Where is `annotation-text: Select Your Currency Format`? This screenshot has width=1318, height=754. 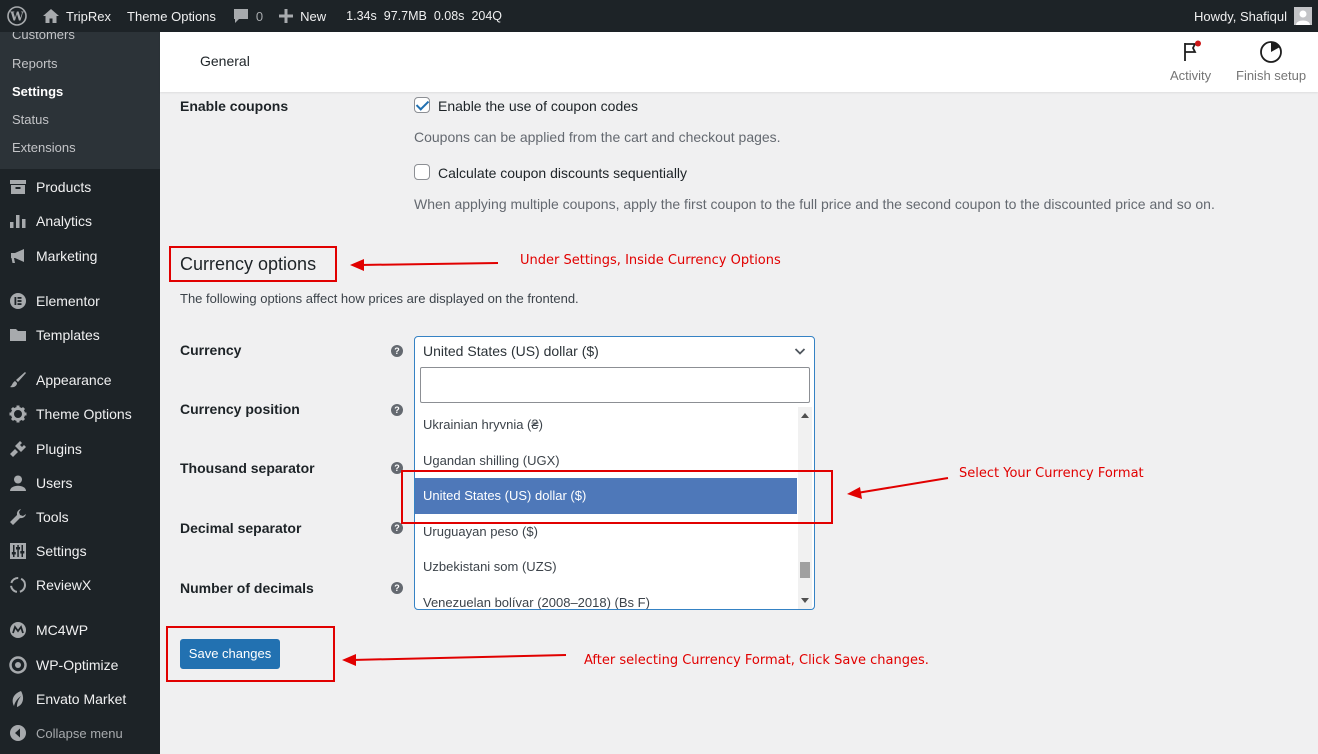
annotation-text: Select Your Currency Format is located at coordinates (1051, 473).